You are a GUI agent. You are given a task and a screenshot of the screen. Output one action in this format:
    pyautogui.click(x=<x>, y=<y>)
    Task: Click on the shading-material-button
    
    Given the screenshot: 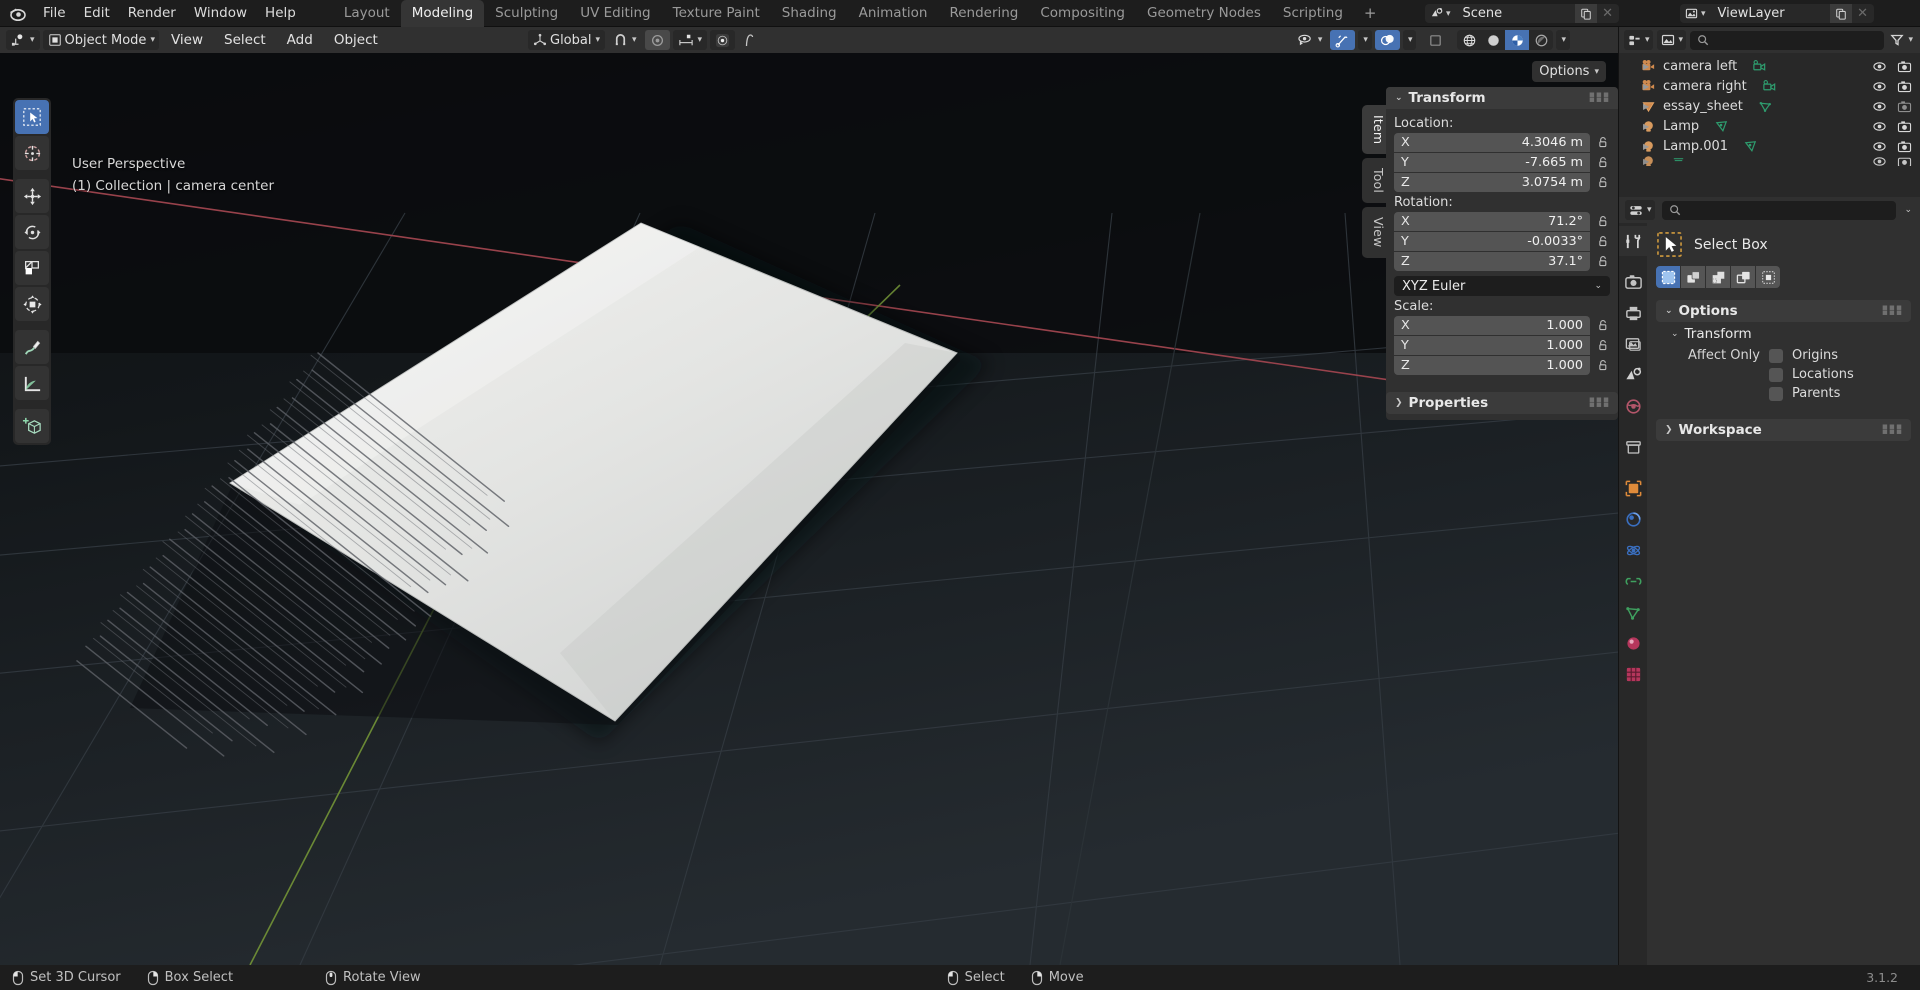 What is the action you would take?
    pyautogui.click(x=1517, y=40)
    